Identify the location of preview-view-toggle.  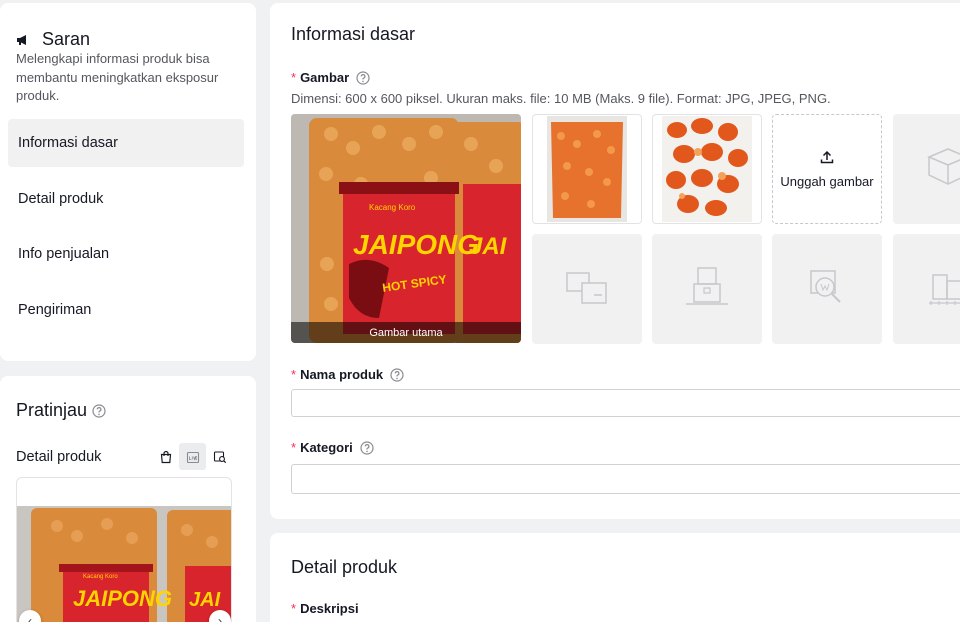
(192, 456).